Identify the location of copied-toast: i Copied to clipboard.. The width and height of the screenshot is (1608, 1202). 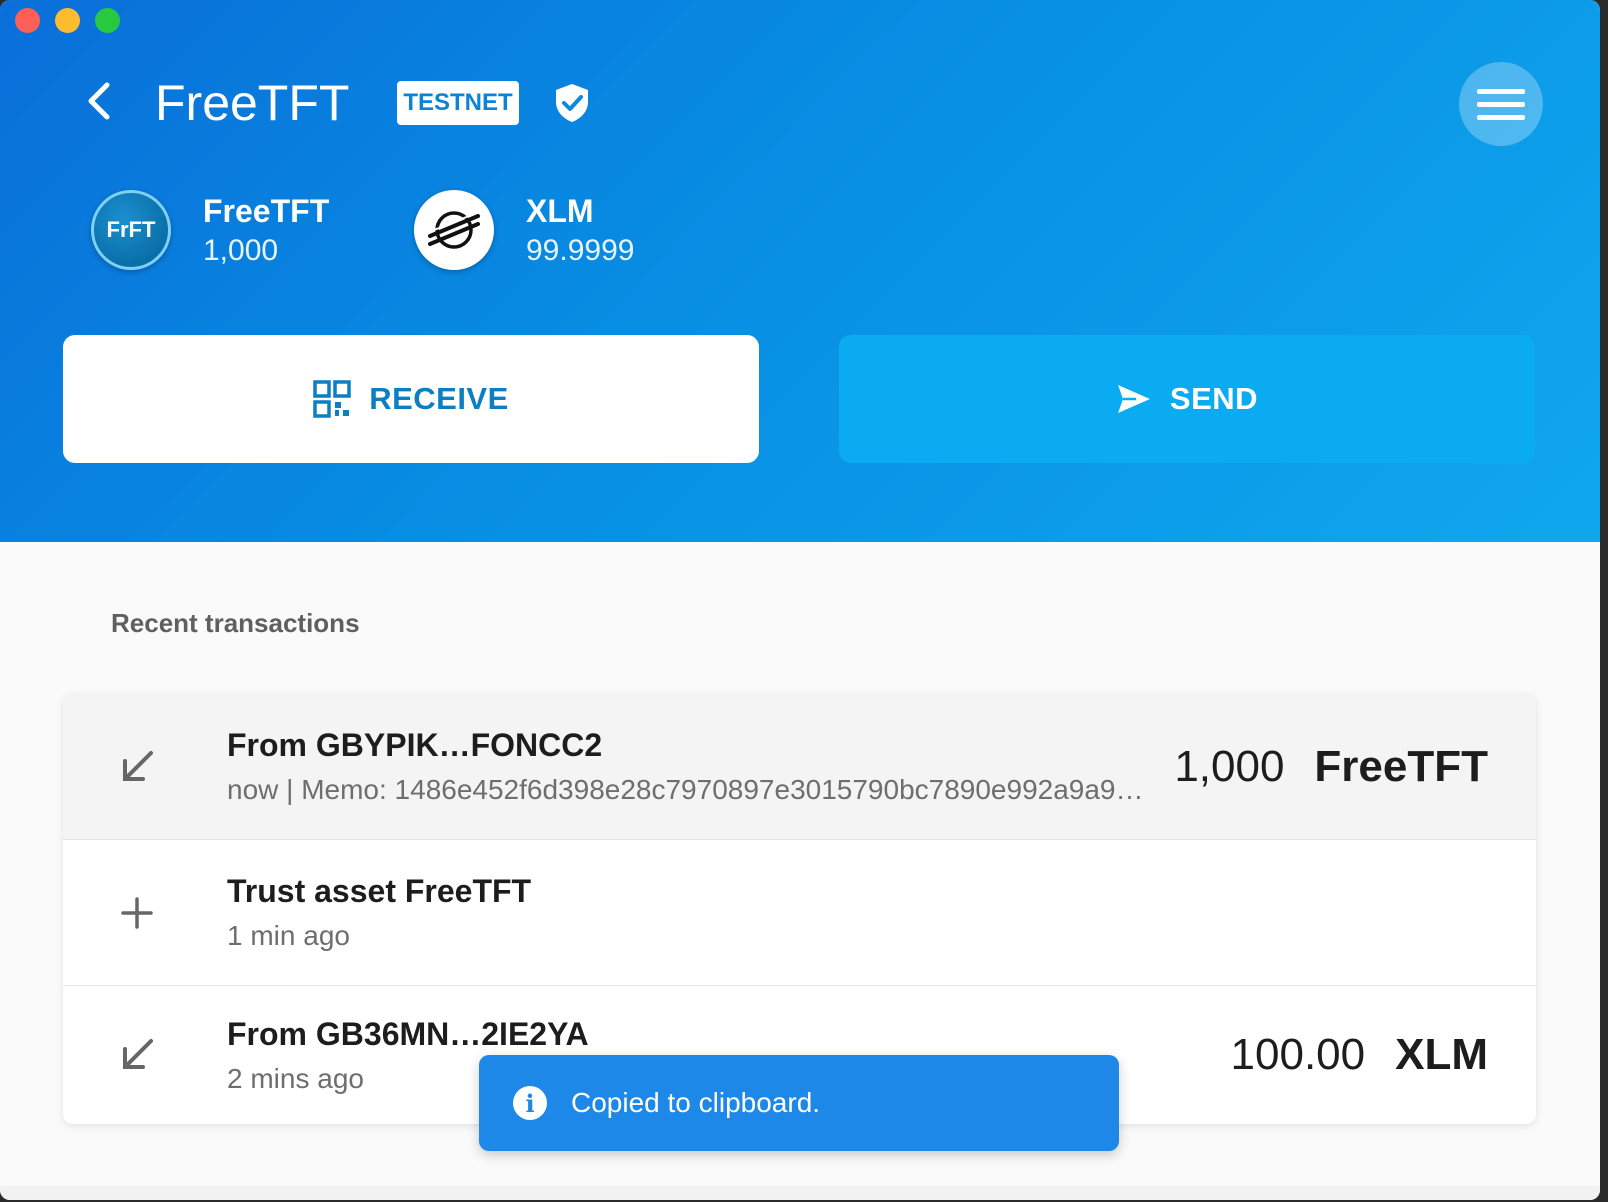
(799, 1103).